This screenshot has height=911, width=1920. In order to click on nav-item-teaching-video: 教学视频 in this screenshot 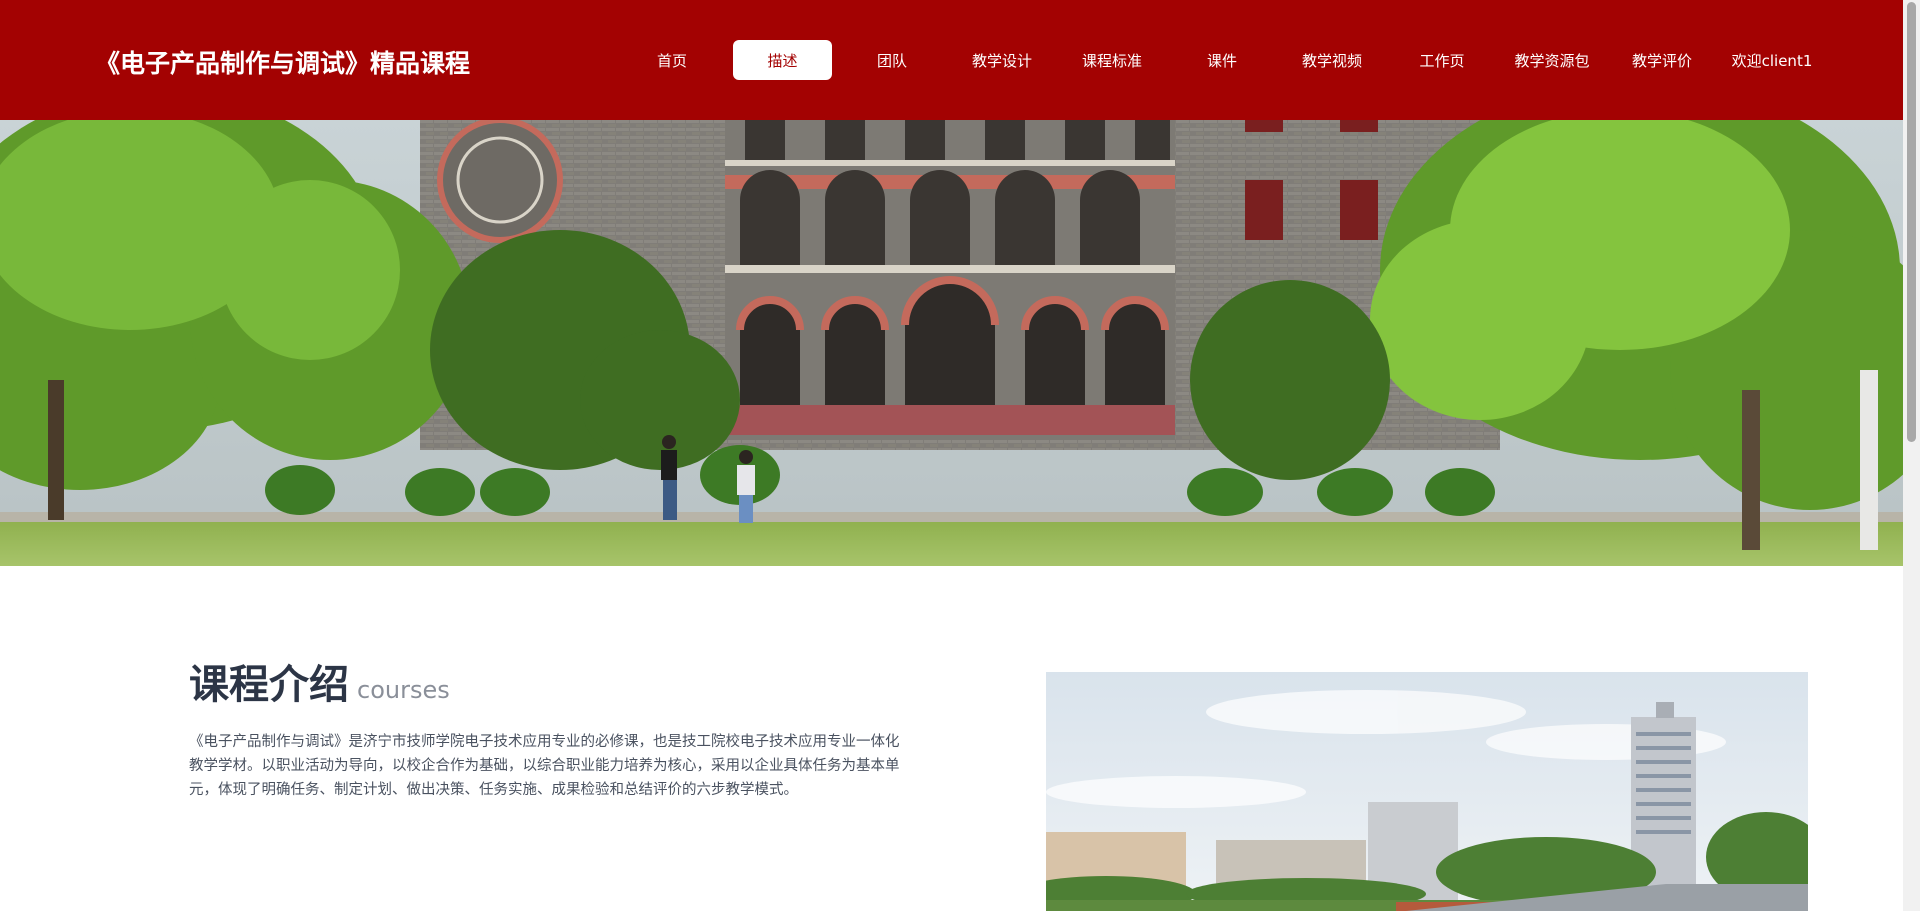, I will do `click(1332, 60)`.